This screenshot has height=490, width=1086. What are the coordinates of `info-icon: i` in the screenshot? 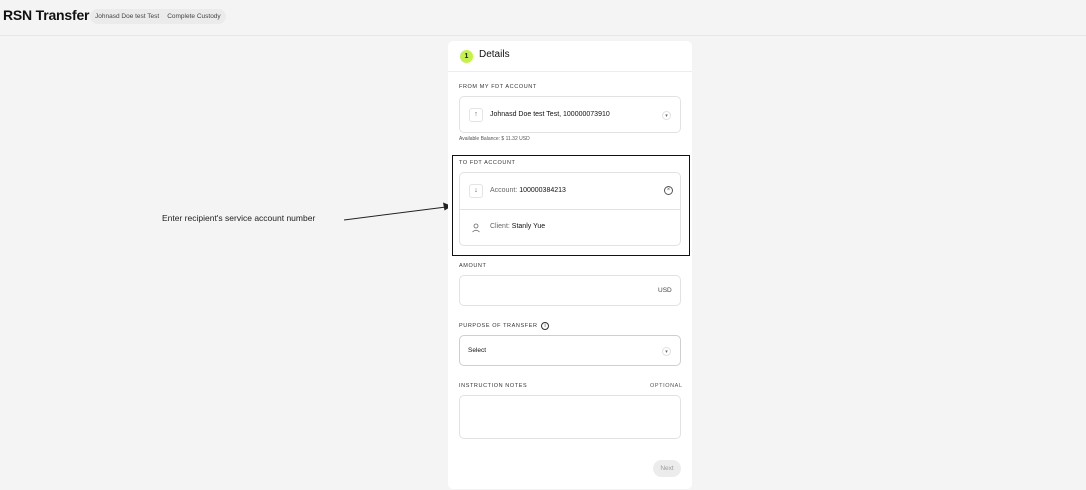 It's located at (545, 326).